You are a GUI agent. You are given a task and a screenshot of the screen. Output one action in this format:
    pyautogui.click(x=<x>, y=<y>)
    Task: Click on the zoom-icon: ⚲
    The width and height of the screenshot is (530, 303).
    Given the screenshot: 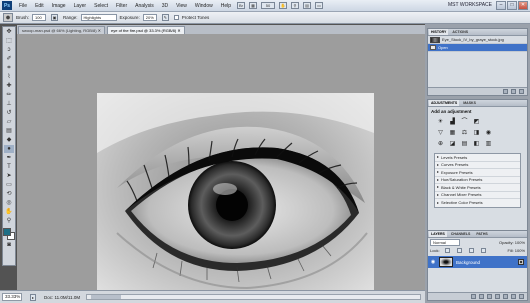 What is the action you would take?
    pyautogui.click(x=295, y=5)
    